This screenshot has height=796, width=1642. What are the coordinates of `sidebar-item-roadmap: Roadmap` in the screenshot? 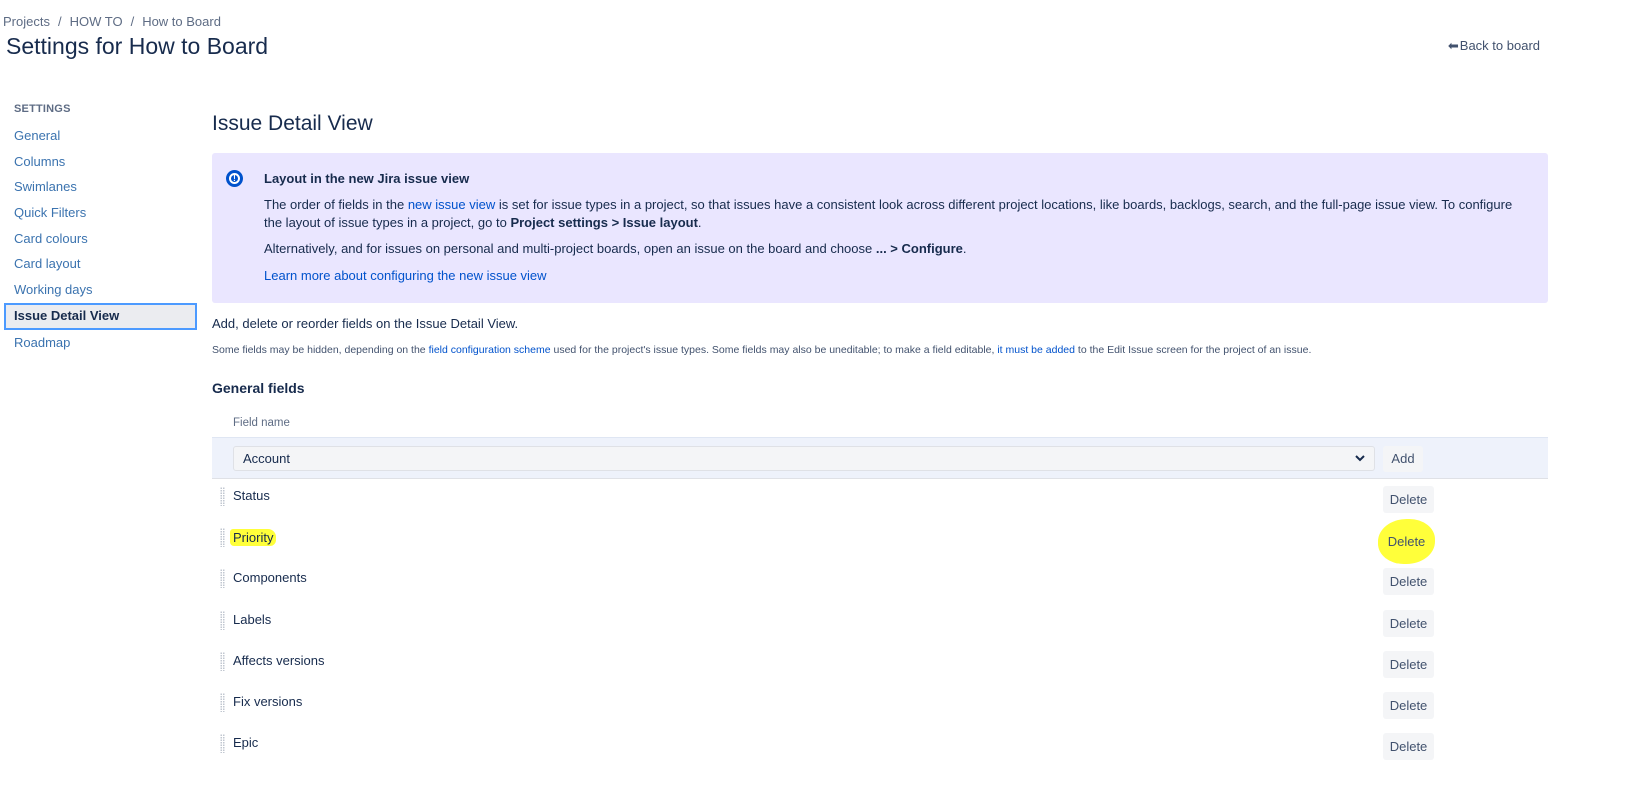 It's located at (100, 343).